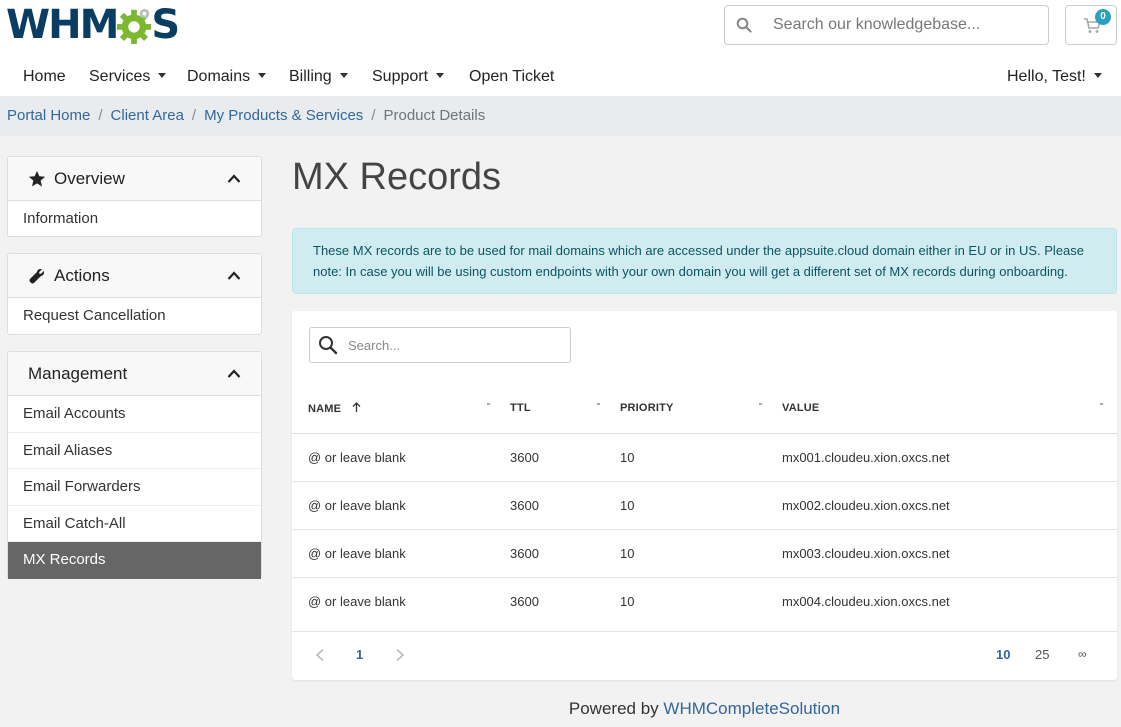 This screenshot has height=727, width=1121. Describe the element at coordinates (866, 553) in the screenshot. I see `cell-value: mx003.cloudeu.xion.oxcs.net` at that location.